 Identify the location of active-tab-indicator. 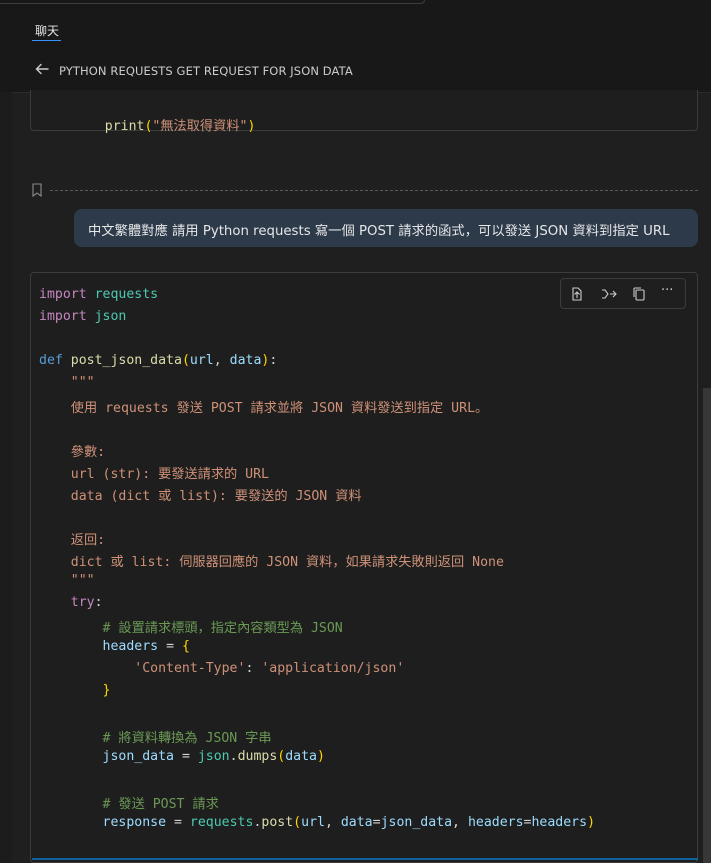
(46, 40).